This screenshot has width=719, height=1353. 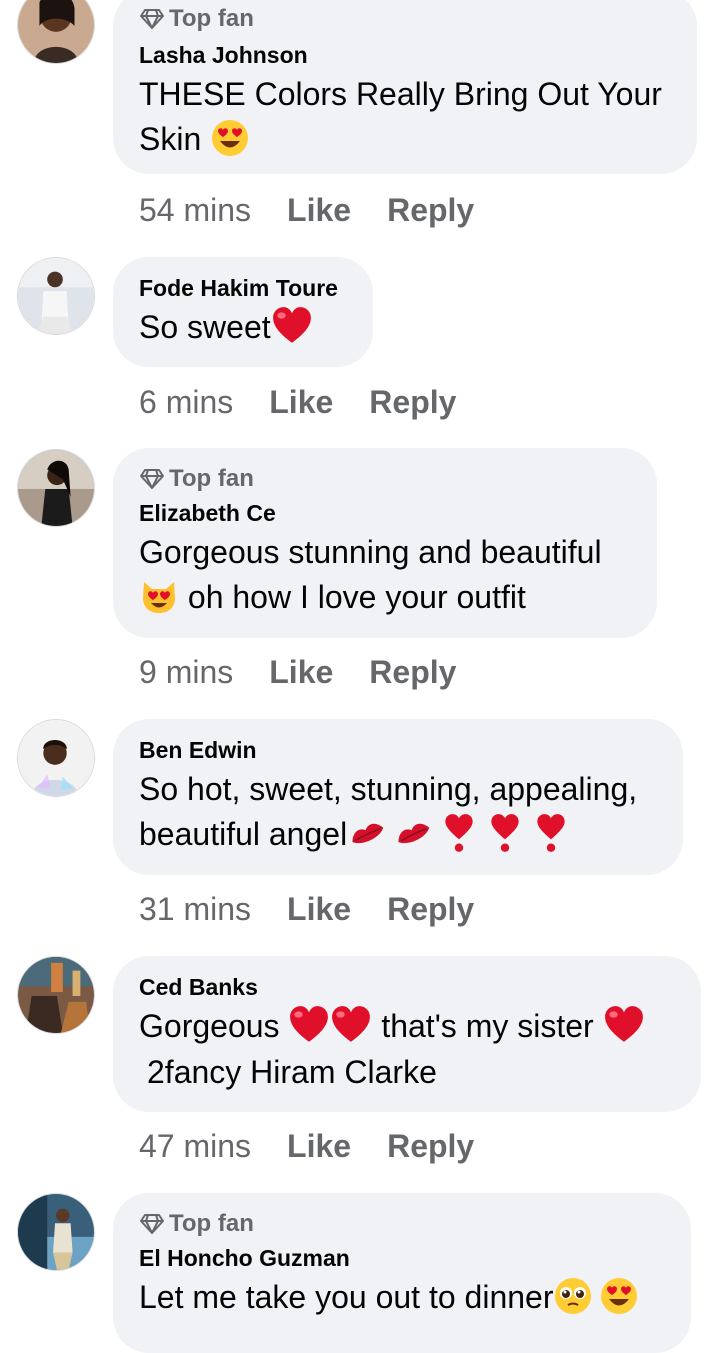 I want to click on comment-author: Lasha Johnson, so click(x=405, y=55).